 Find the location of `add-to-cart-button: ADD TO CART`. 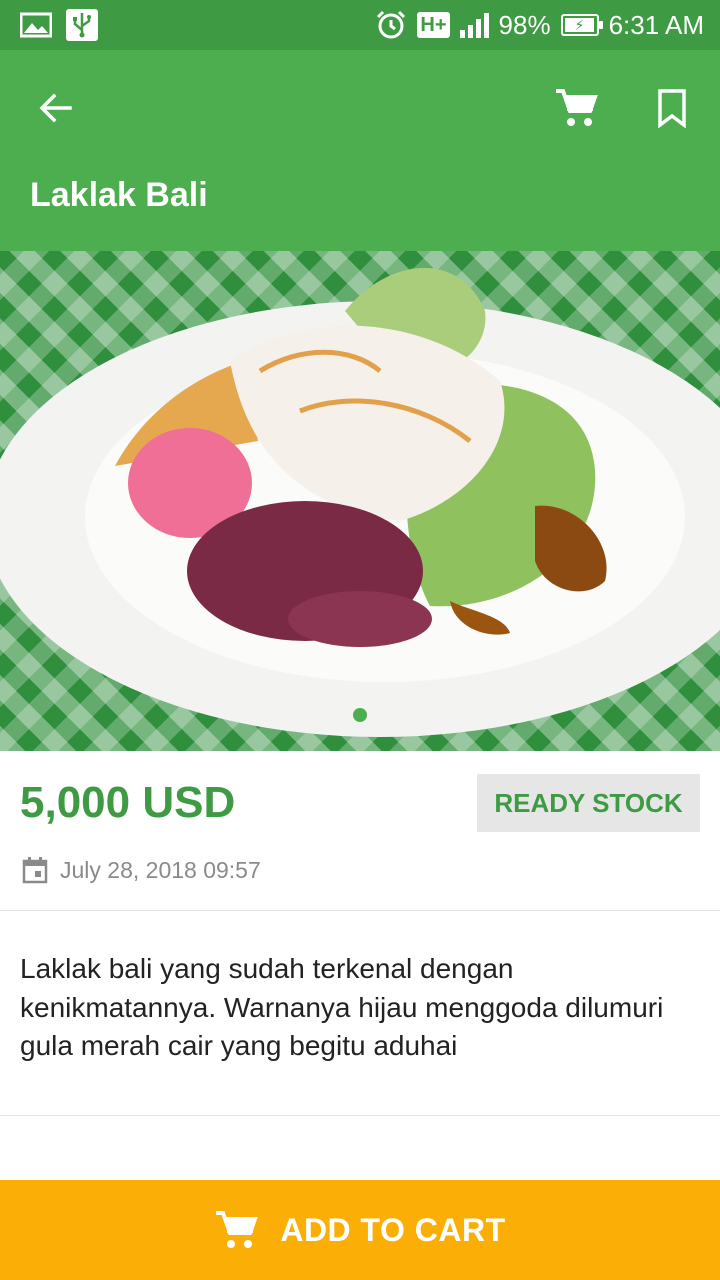

add-to-cart-button: ADD TO CART is located at coordinates (360, 1230).